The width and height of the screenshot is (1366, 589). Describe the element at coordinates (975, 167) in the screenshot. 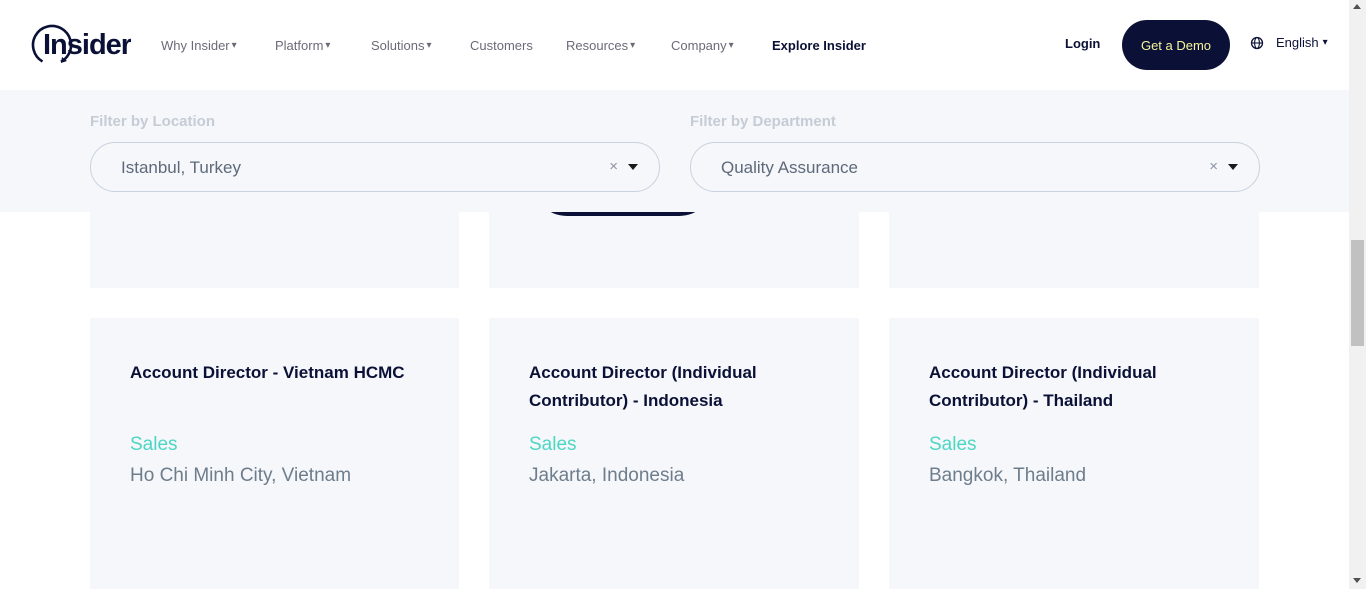

I see `department-select: Quality Assurance ×` at that location.